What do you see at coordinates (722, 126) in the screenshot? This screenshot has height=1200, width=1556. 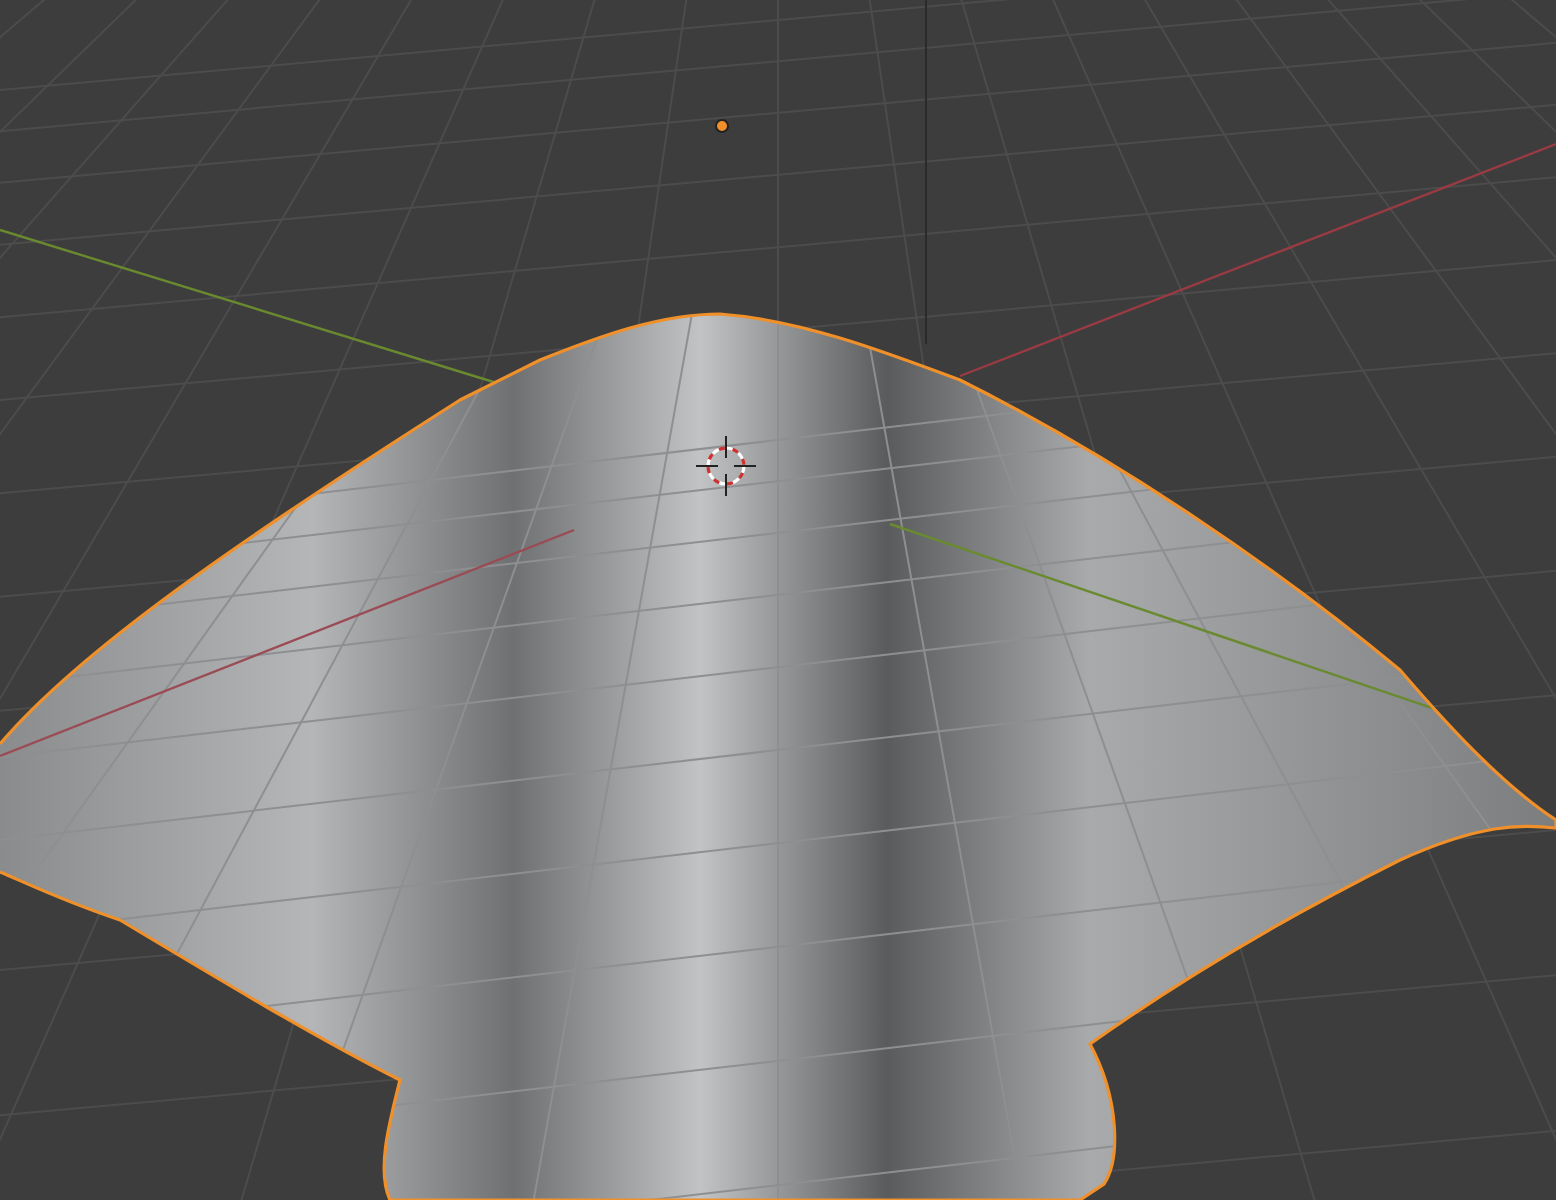 I see `origin-dot` at bounding box center [722, 126].